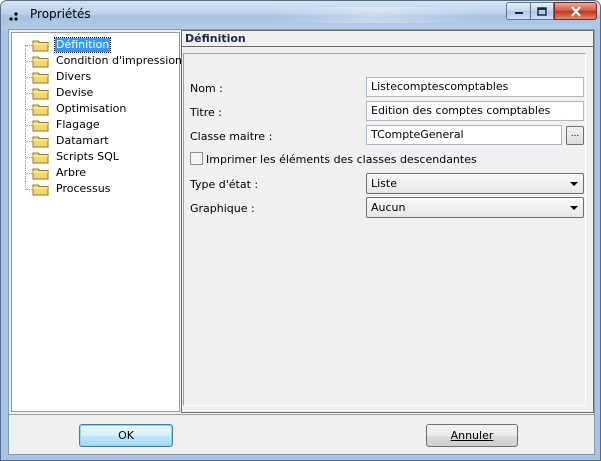  Describe the element at coordinates (96, 173) in the screenshot. I see `tree-item: Arbre` at that location.